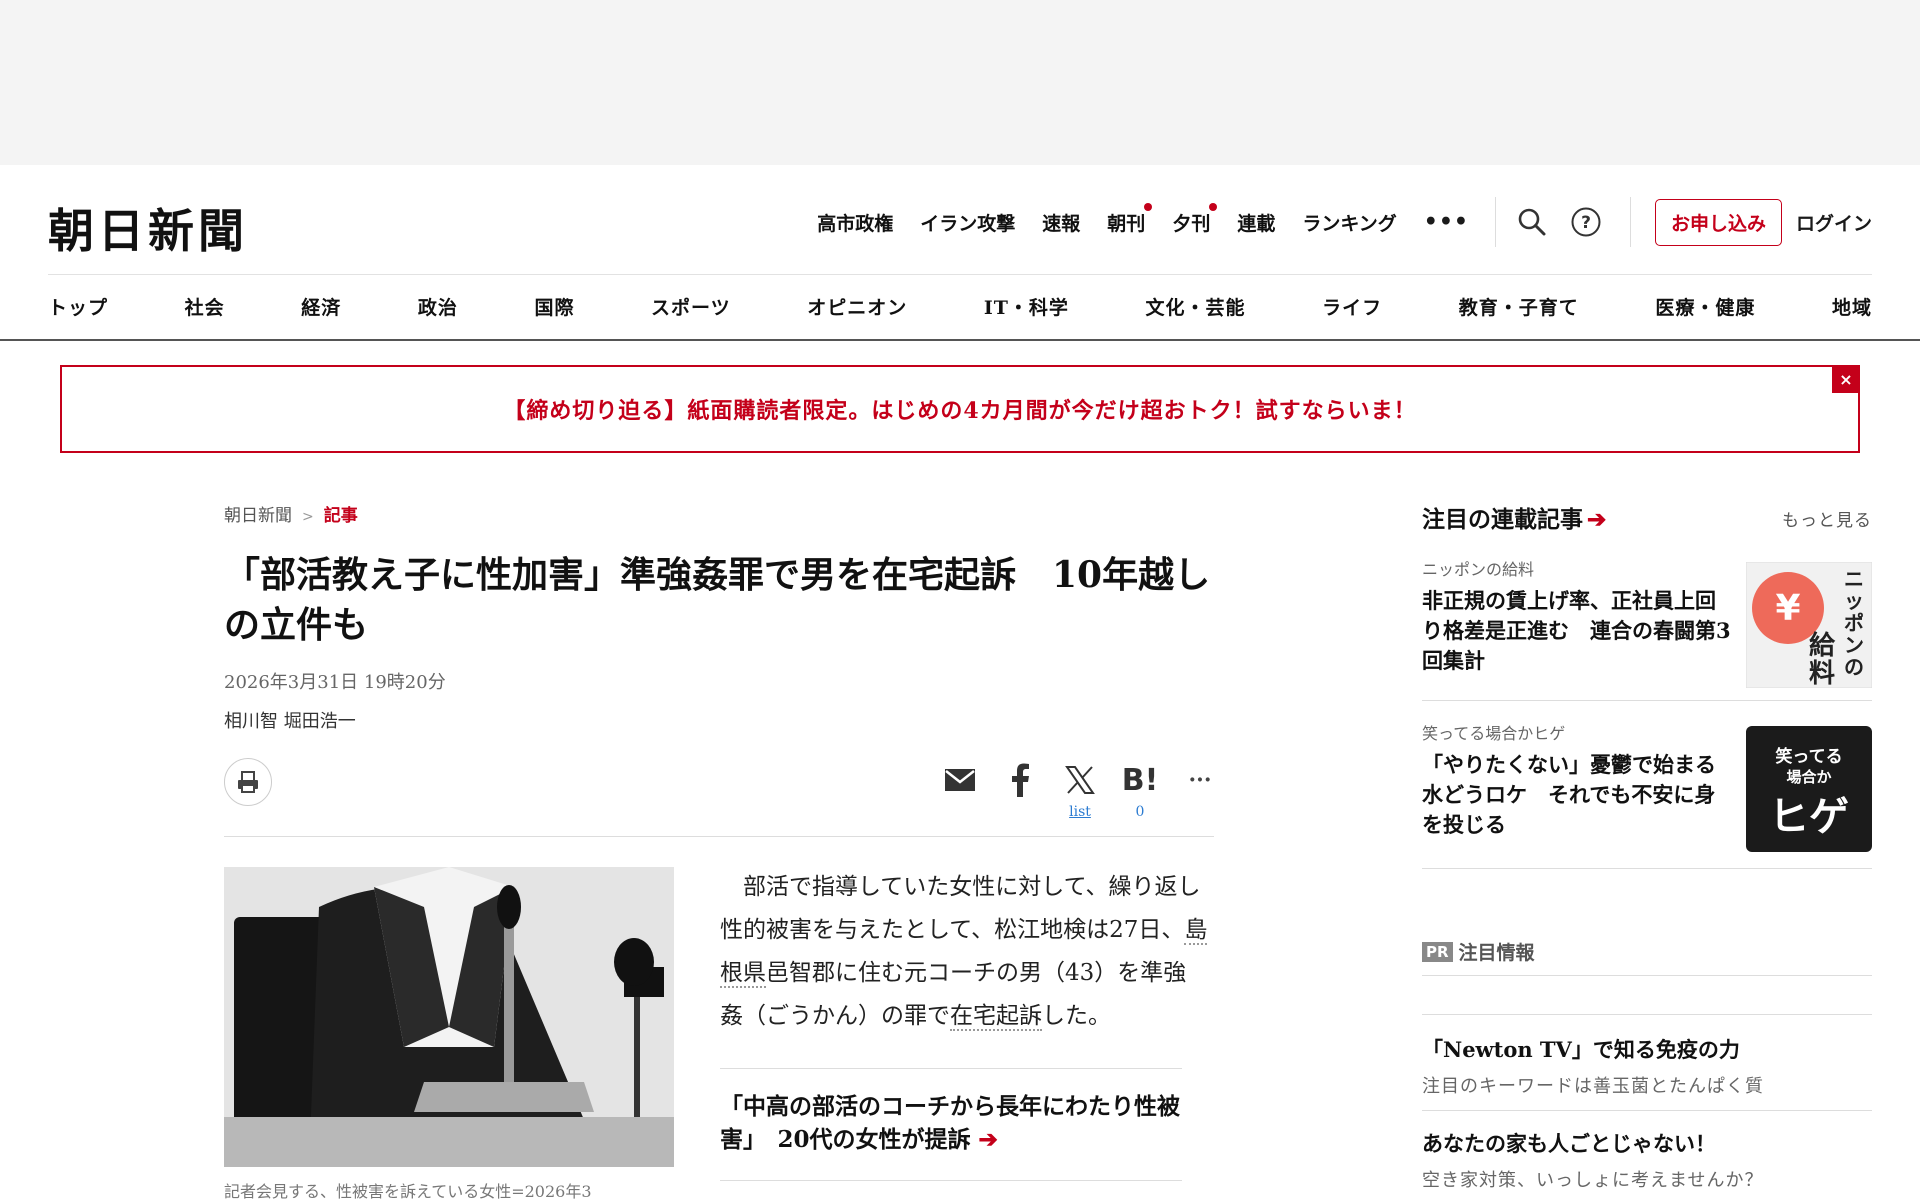 The height and width of the screenshot is (1200, 1920). What do you see at coordinates (78, 306) in the screenshot?
I see `category-item: トップ` at bounding box center [78, 306].